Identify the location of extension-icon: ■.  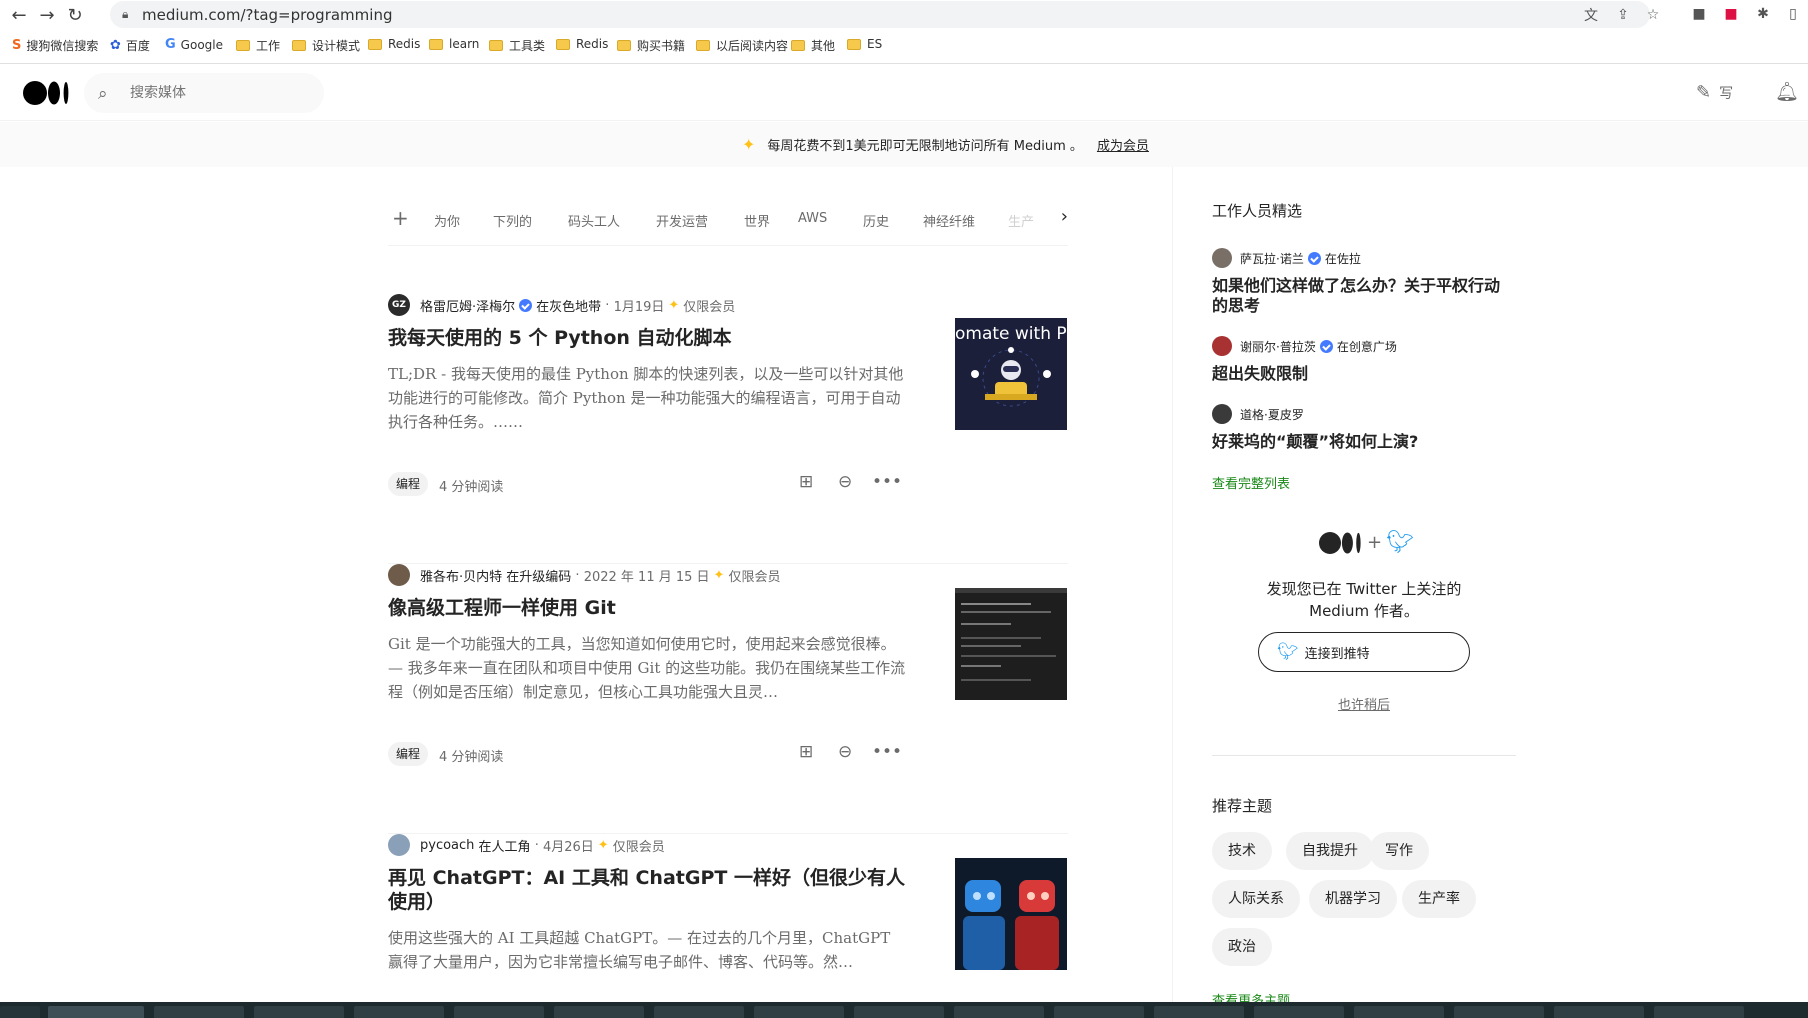
(1699, 14).